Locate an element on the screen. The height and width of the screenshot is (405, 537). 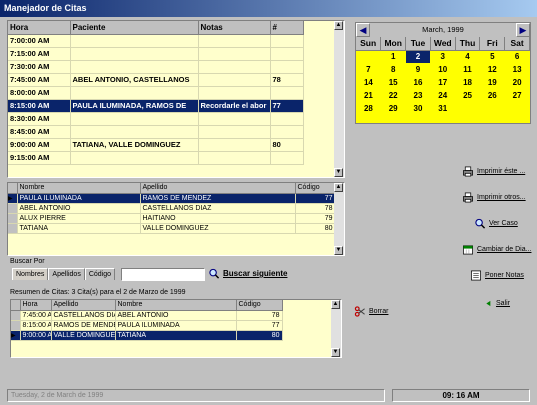
tab-apellidos: Apellidos is located at coordinates (66, 274).